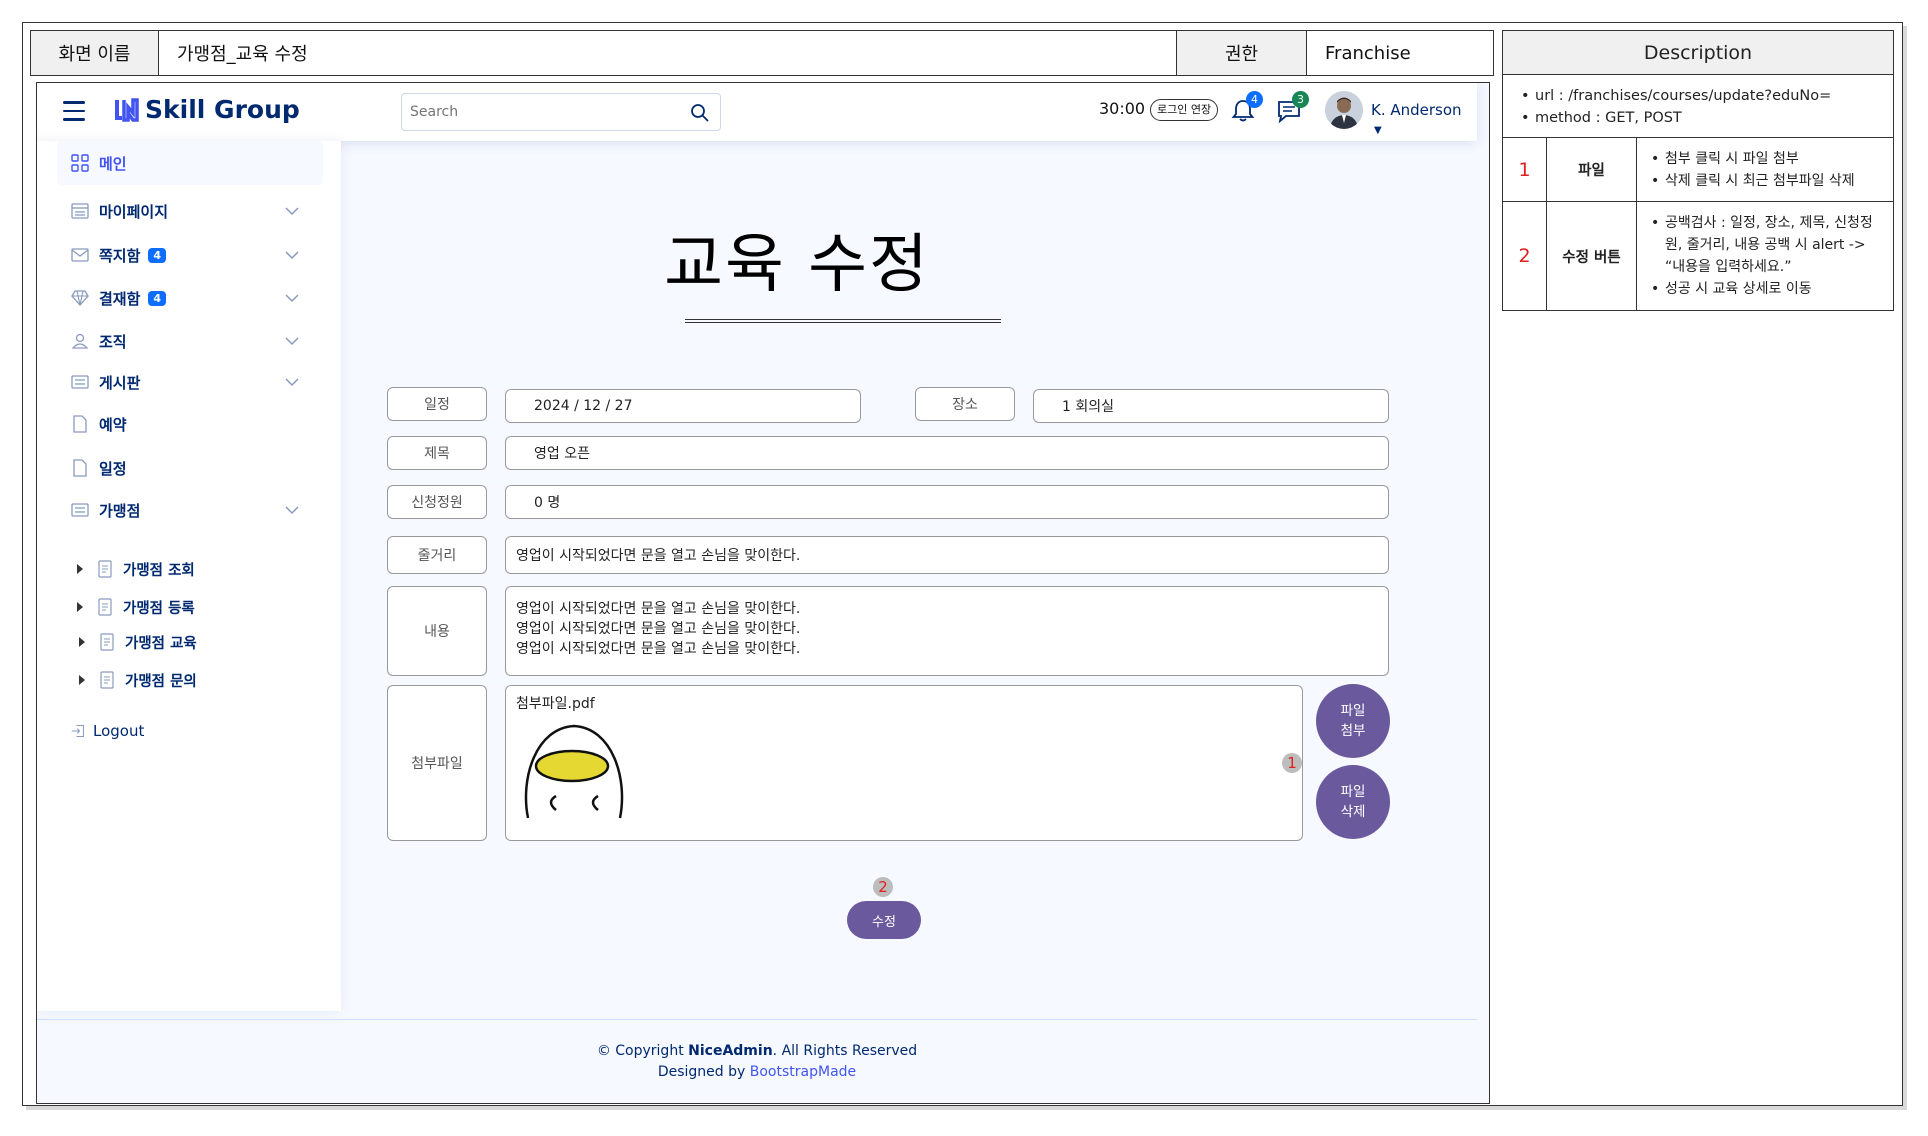 This screenshot has width=1928, height=1136. What do you see at coordinates (138, 642) in the screenshot?
I see `sidebar-subitem-franchise-education: 가맹점 교육` at bounding box center [138, 642].